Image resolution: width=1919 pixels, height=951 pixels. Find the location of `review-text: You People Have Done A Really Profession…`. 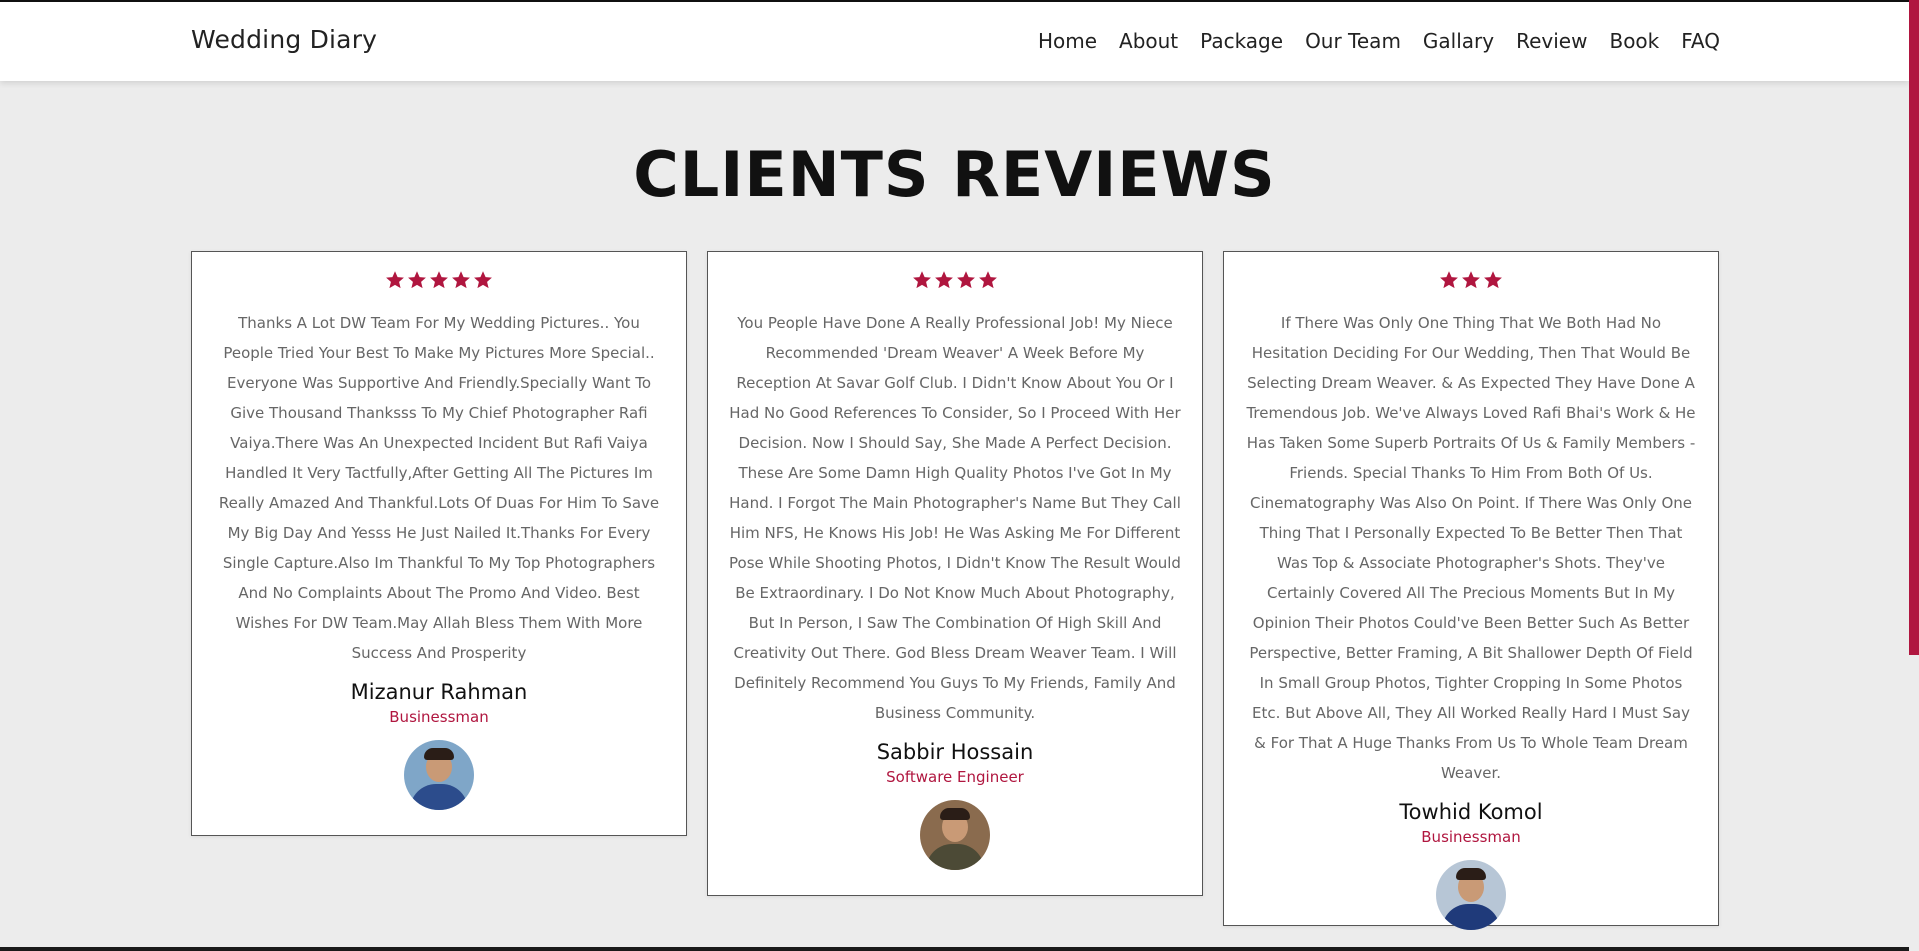

review-text: You People Have Done A Really Profession… is located at coordinates (955, 518).